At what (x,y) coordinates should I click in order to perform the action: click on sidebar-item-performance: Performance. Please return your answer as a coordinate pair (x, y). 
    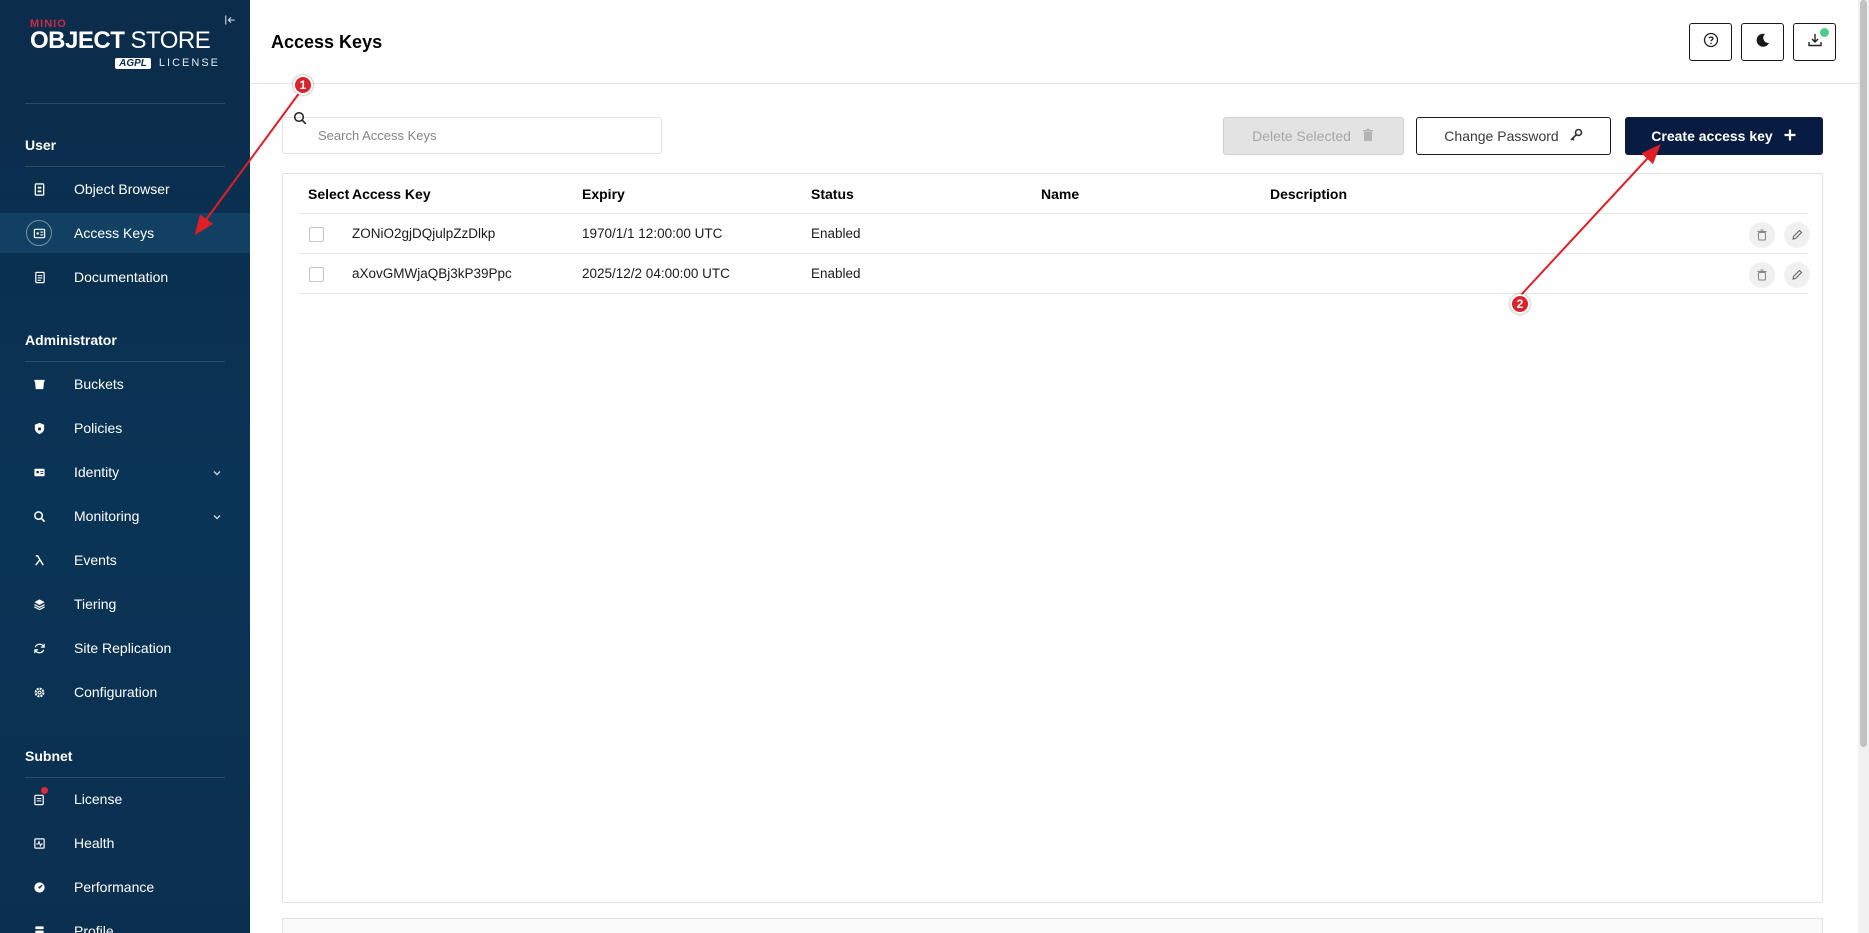
    Looking at the image, I should click on (125, 887).